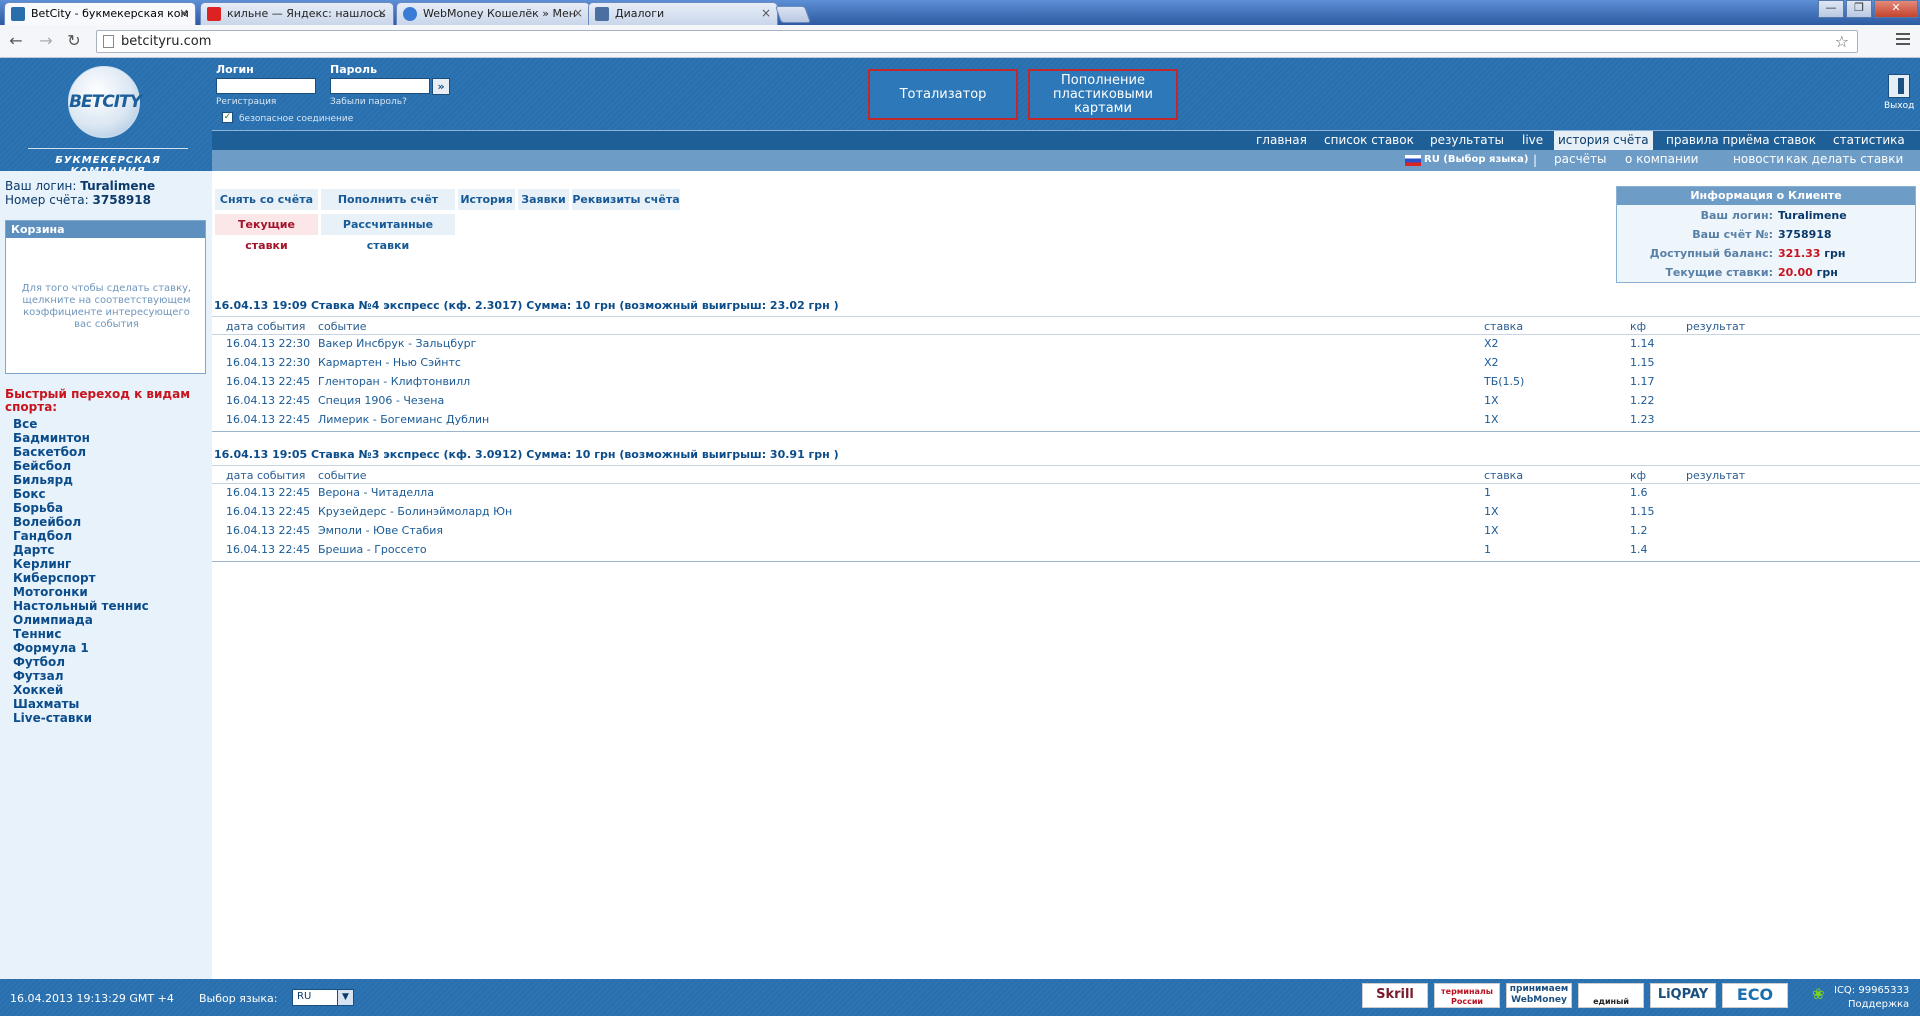 This screenshot has width=1920, height=1016. What do you see at coordinates (81, 648) in the screenshot?
I see `sport-link: Формула 1` at bounding box center [81, 648].